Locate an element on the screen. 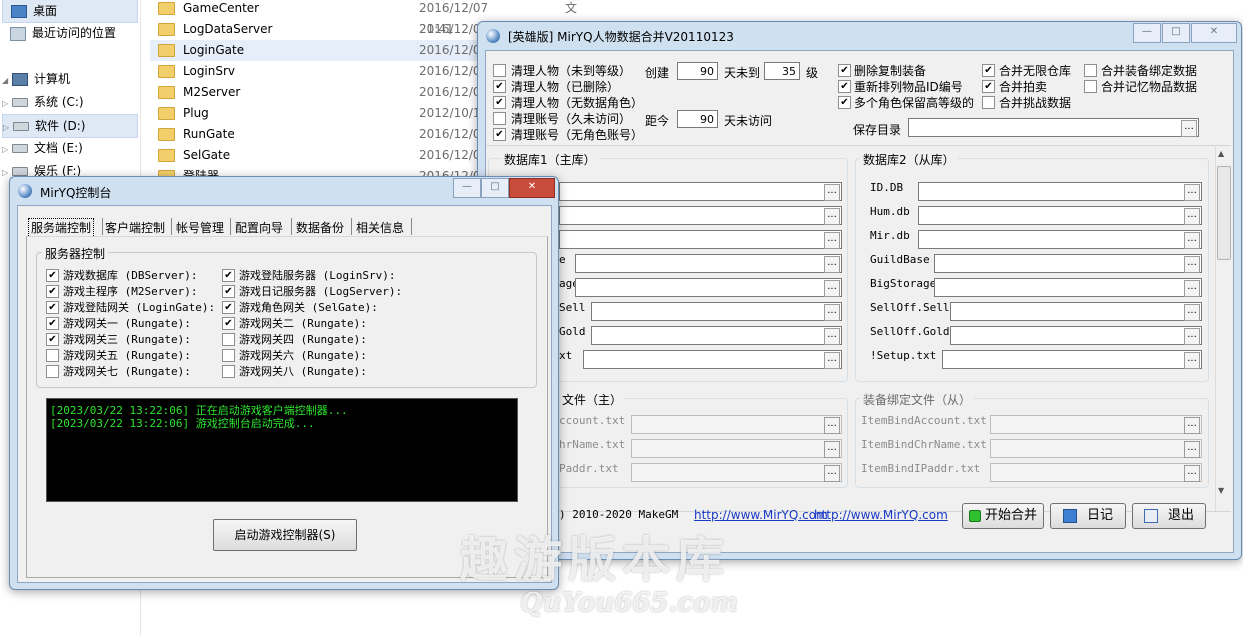 Image resolution: width=1243 pixels, height=635 pixels. opt-delete-dup-items-checkbox: ✔ is located at coordinates (844, 70).